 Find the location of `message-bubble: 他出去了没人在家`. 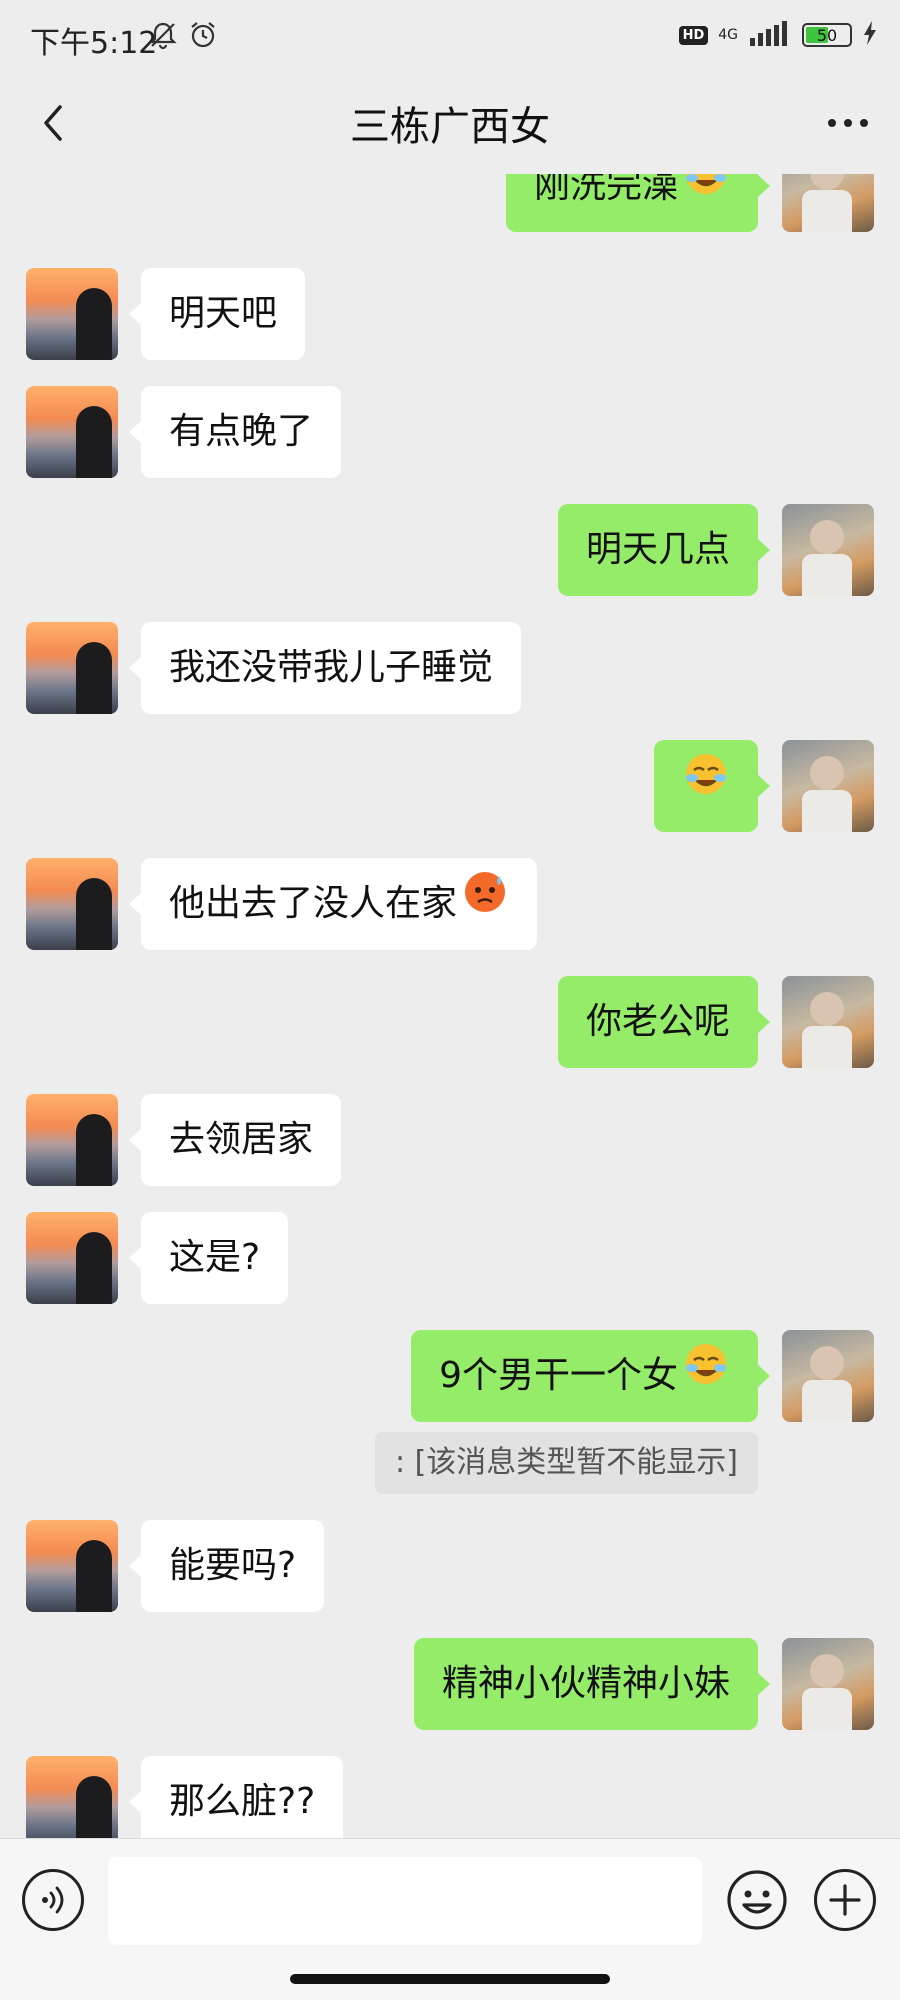

message-bubble: 他出去了没人在家 is located at coordinates (333, 904).